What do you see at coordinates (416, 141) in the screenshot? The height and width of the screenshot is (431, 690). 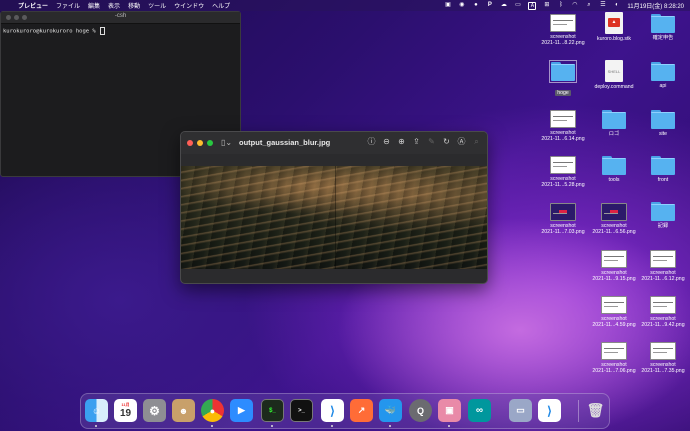 I see `share-icon: ⇪` at bounding box center [416, 141].